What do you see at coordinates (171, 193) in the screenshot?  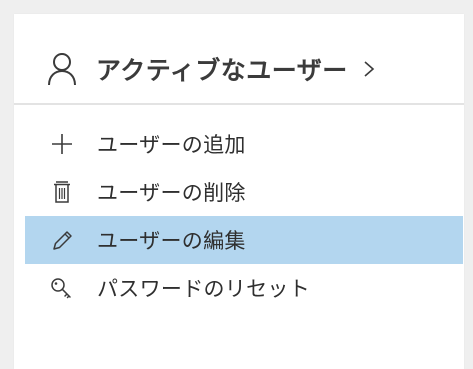 I see `menu-item-label: ユーザーの削除` at bounding box center [171, 193].